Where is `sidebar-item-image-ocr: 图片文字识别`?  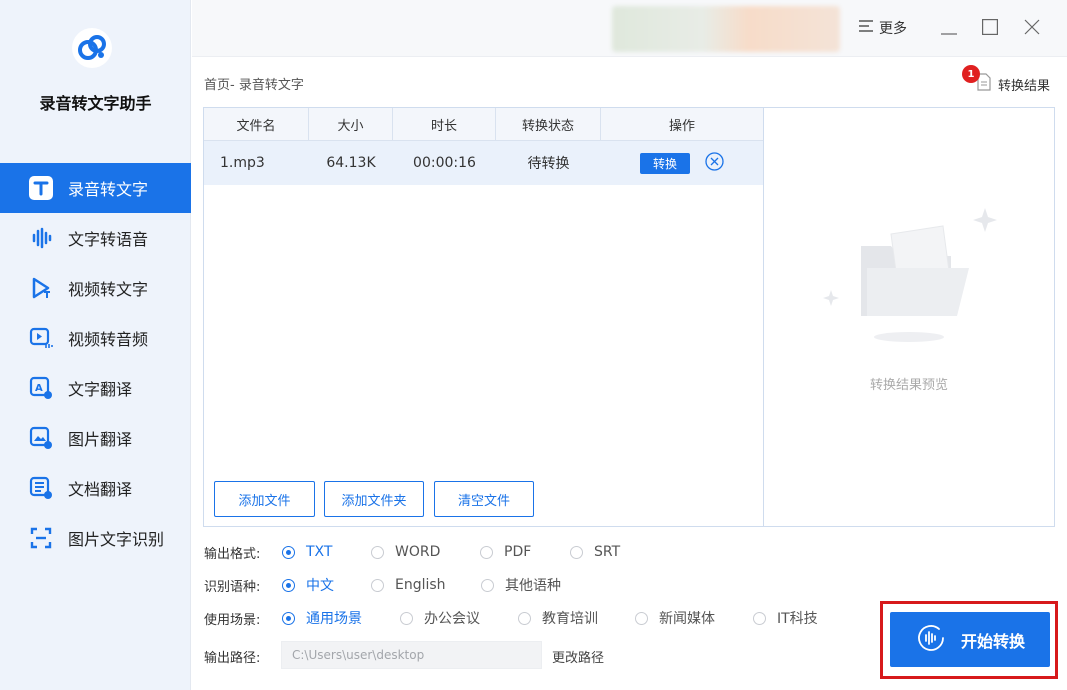 sidebar-item-image-ocr: 图片文字识别 is located at coordinates (95, 538).